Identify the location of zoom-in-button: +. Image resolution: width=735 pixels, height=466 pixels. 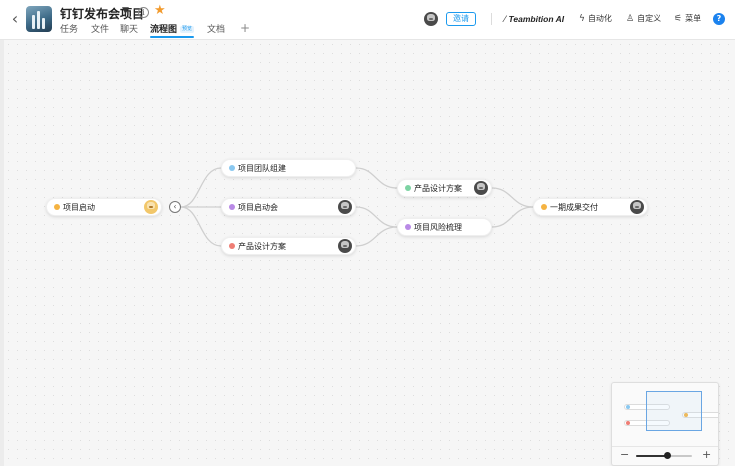
(706, 455).